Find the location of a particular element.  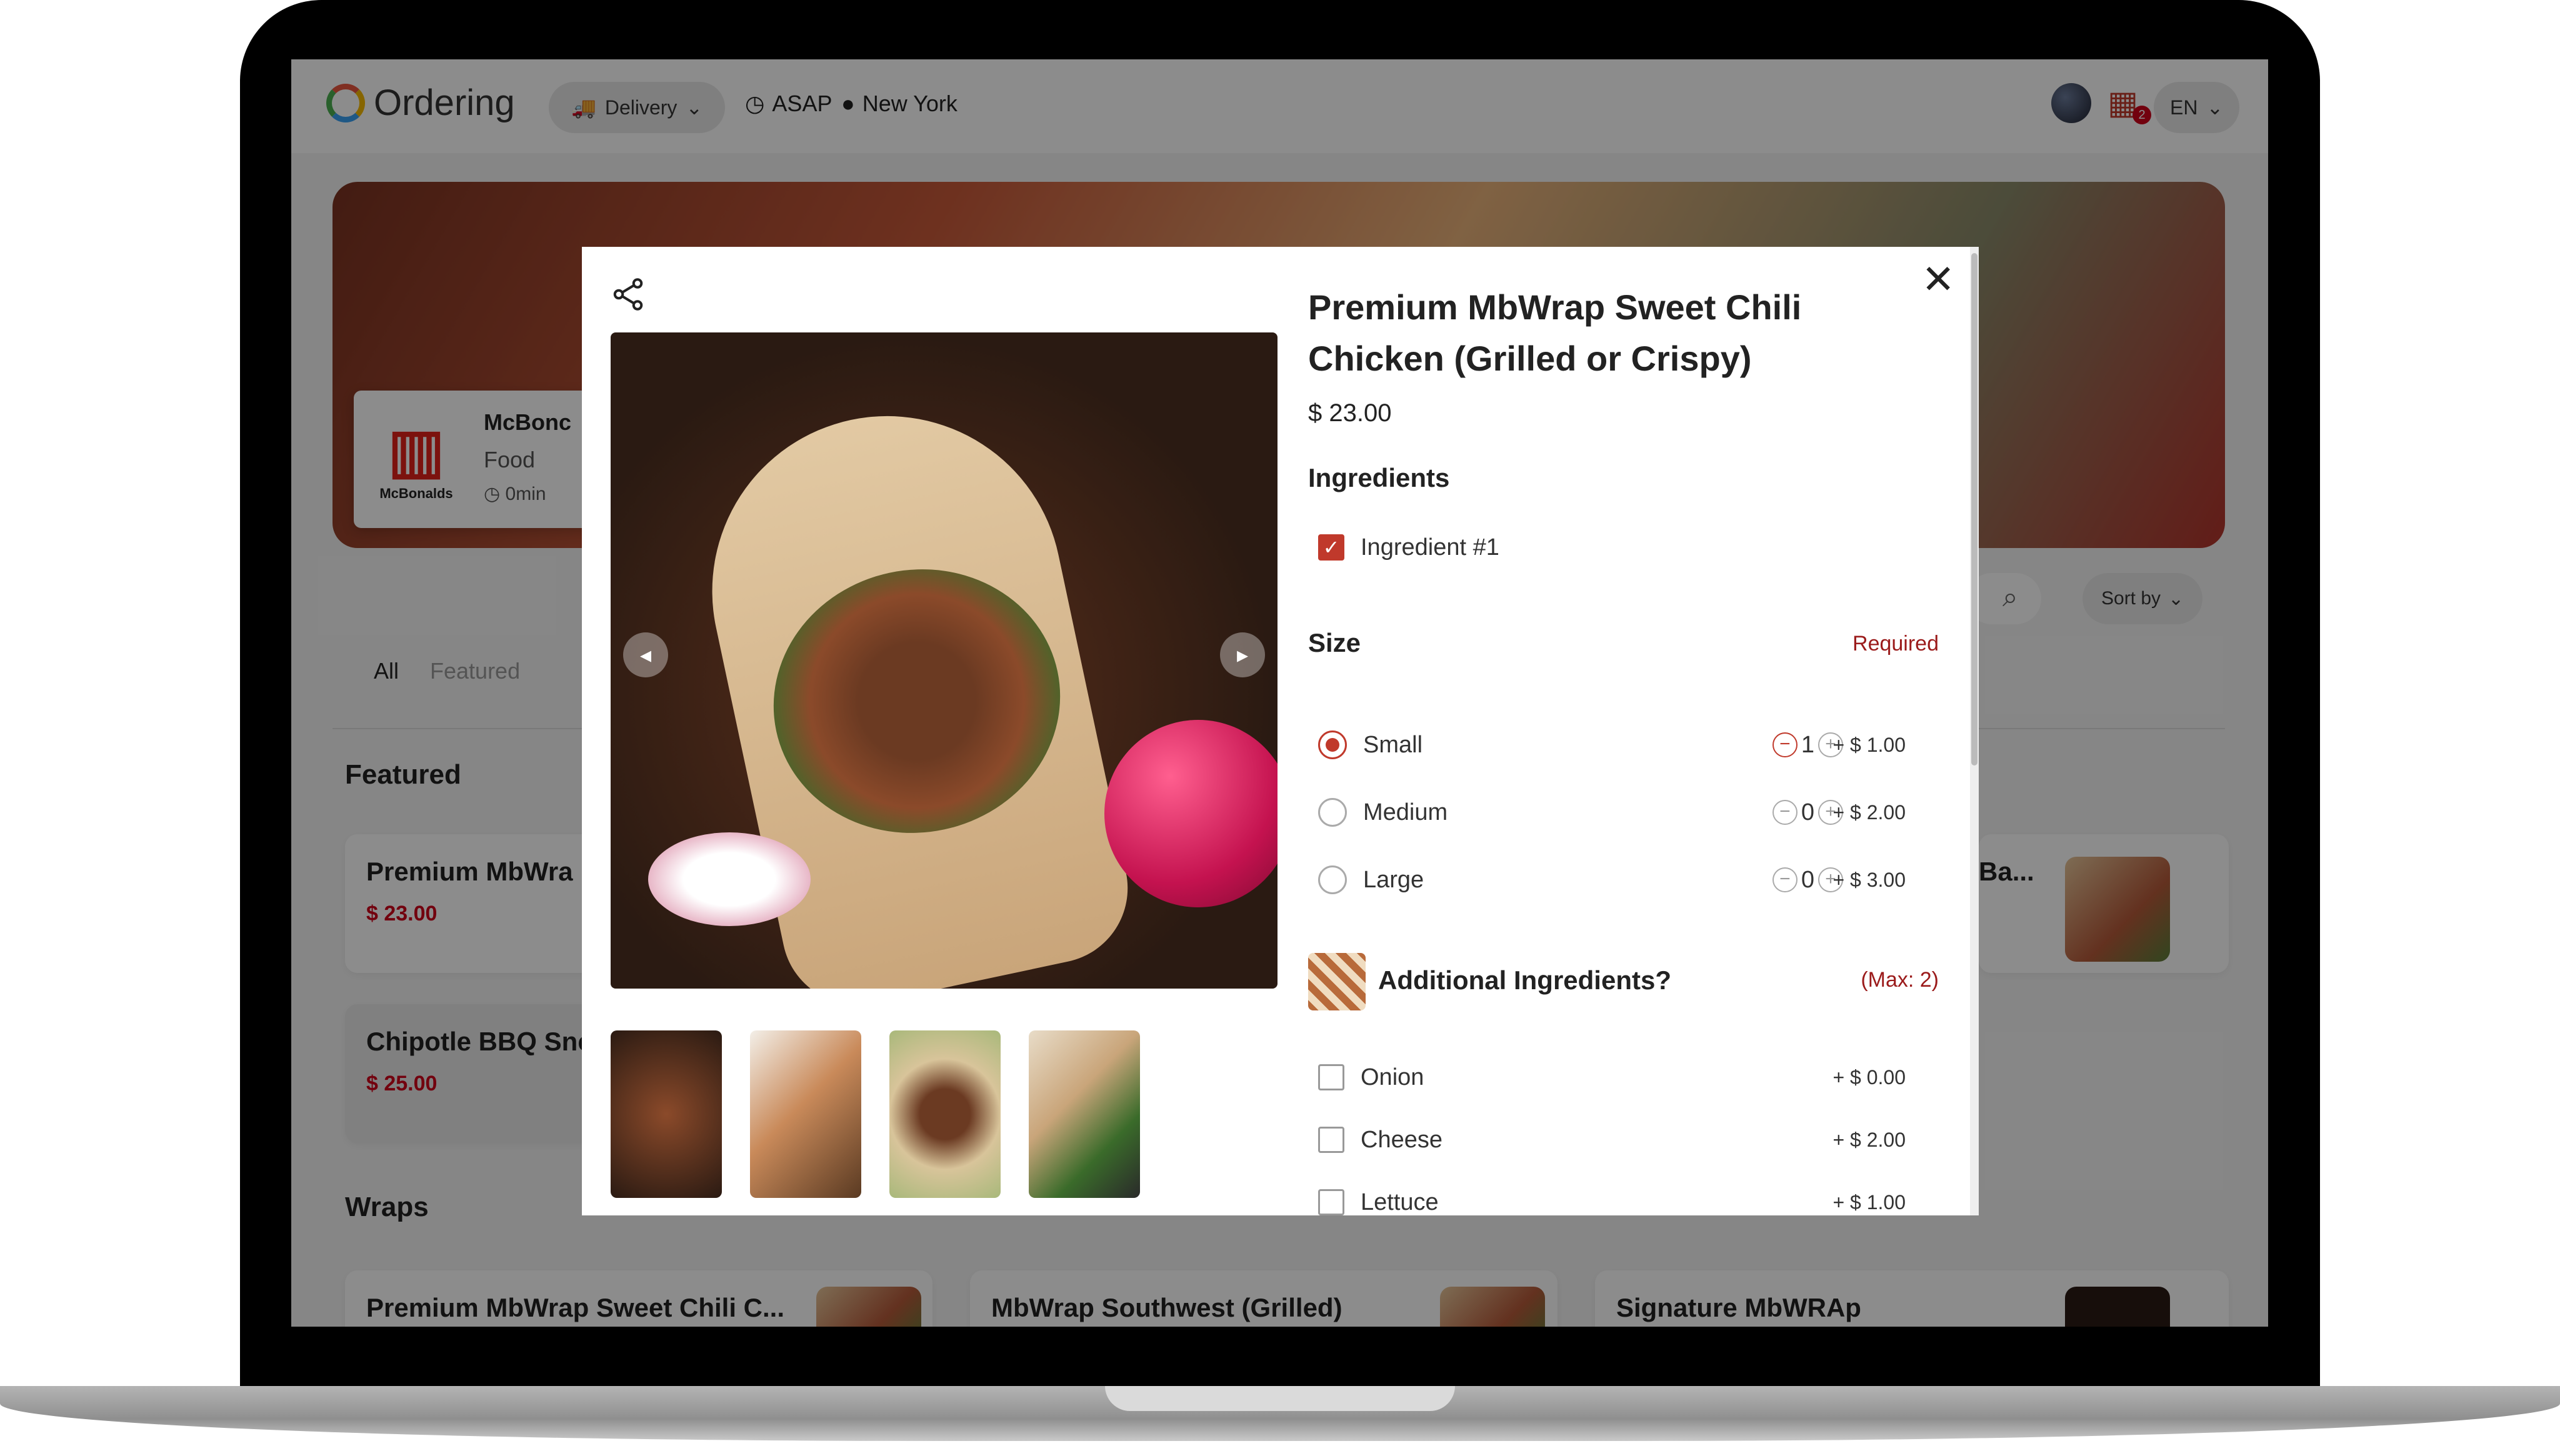

share-icon is located at coordinates (628, 294).